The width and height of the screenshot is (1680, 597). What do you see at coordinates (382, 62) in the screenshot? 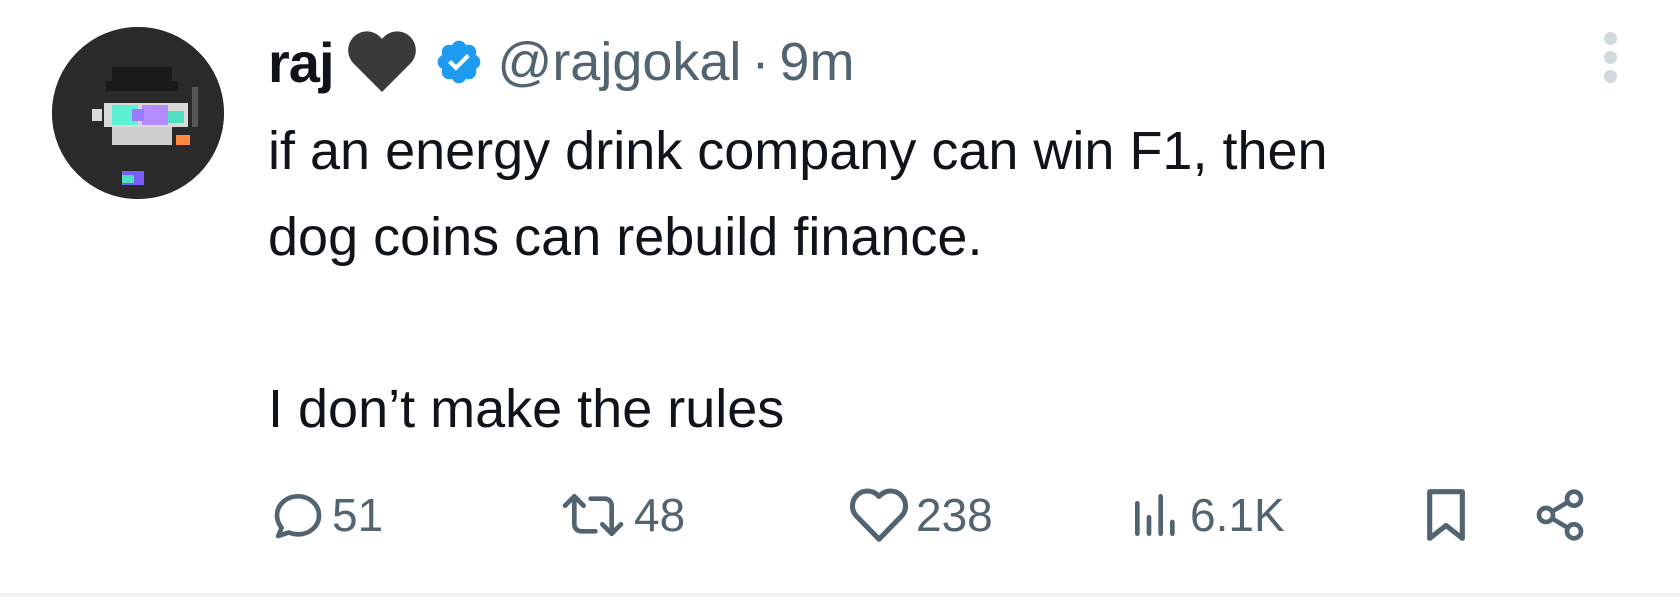
I see `black-heart-icon` at bounding box center [382, 62].